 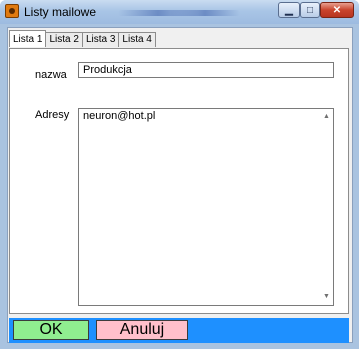 I want to click on titlebar-blur, so click(x=205, y=13).